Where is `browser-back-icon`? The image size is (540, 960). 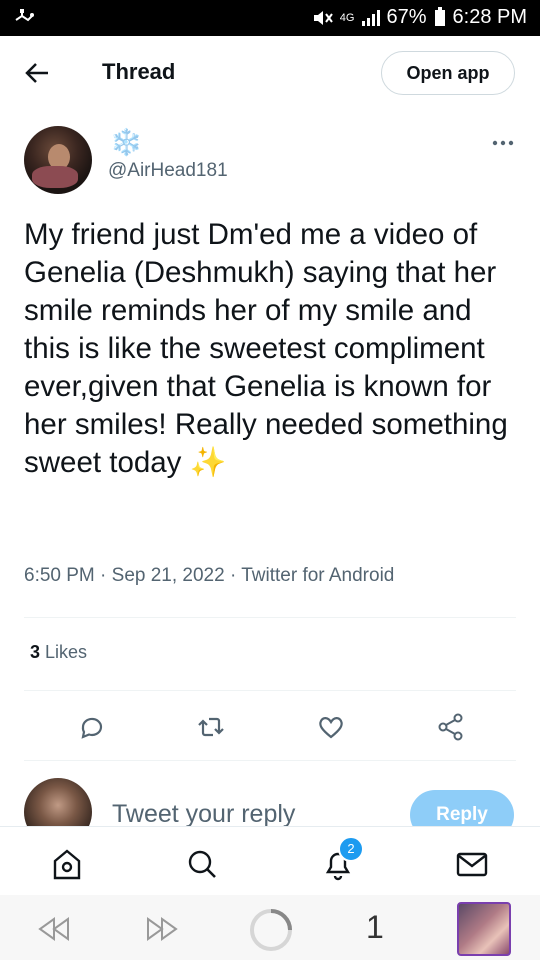 browser-back-icon is located at coordinates (54, 929).